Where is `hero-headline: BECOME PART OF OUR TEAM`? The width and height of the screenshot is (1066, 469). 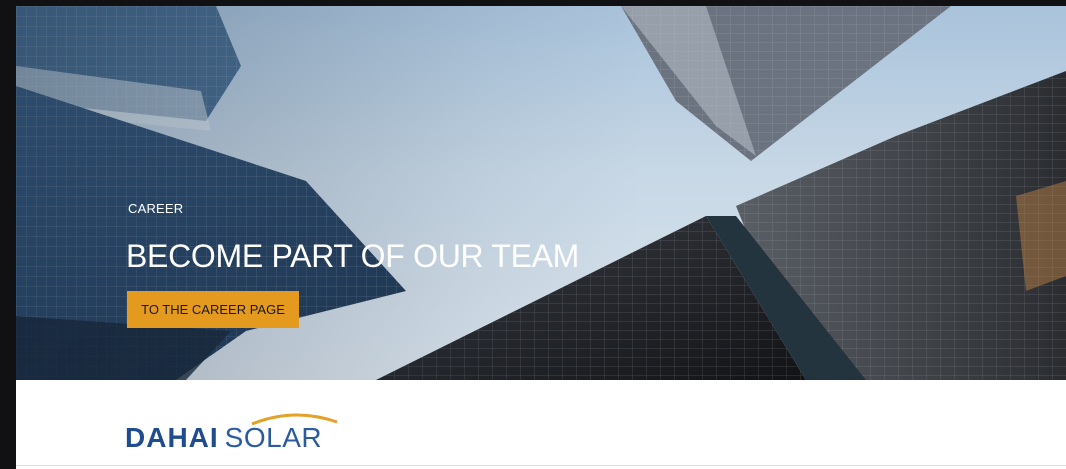 hero-headline: BECOME PART OF OUR TEAM is located at coordinates (353, 256).